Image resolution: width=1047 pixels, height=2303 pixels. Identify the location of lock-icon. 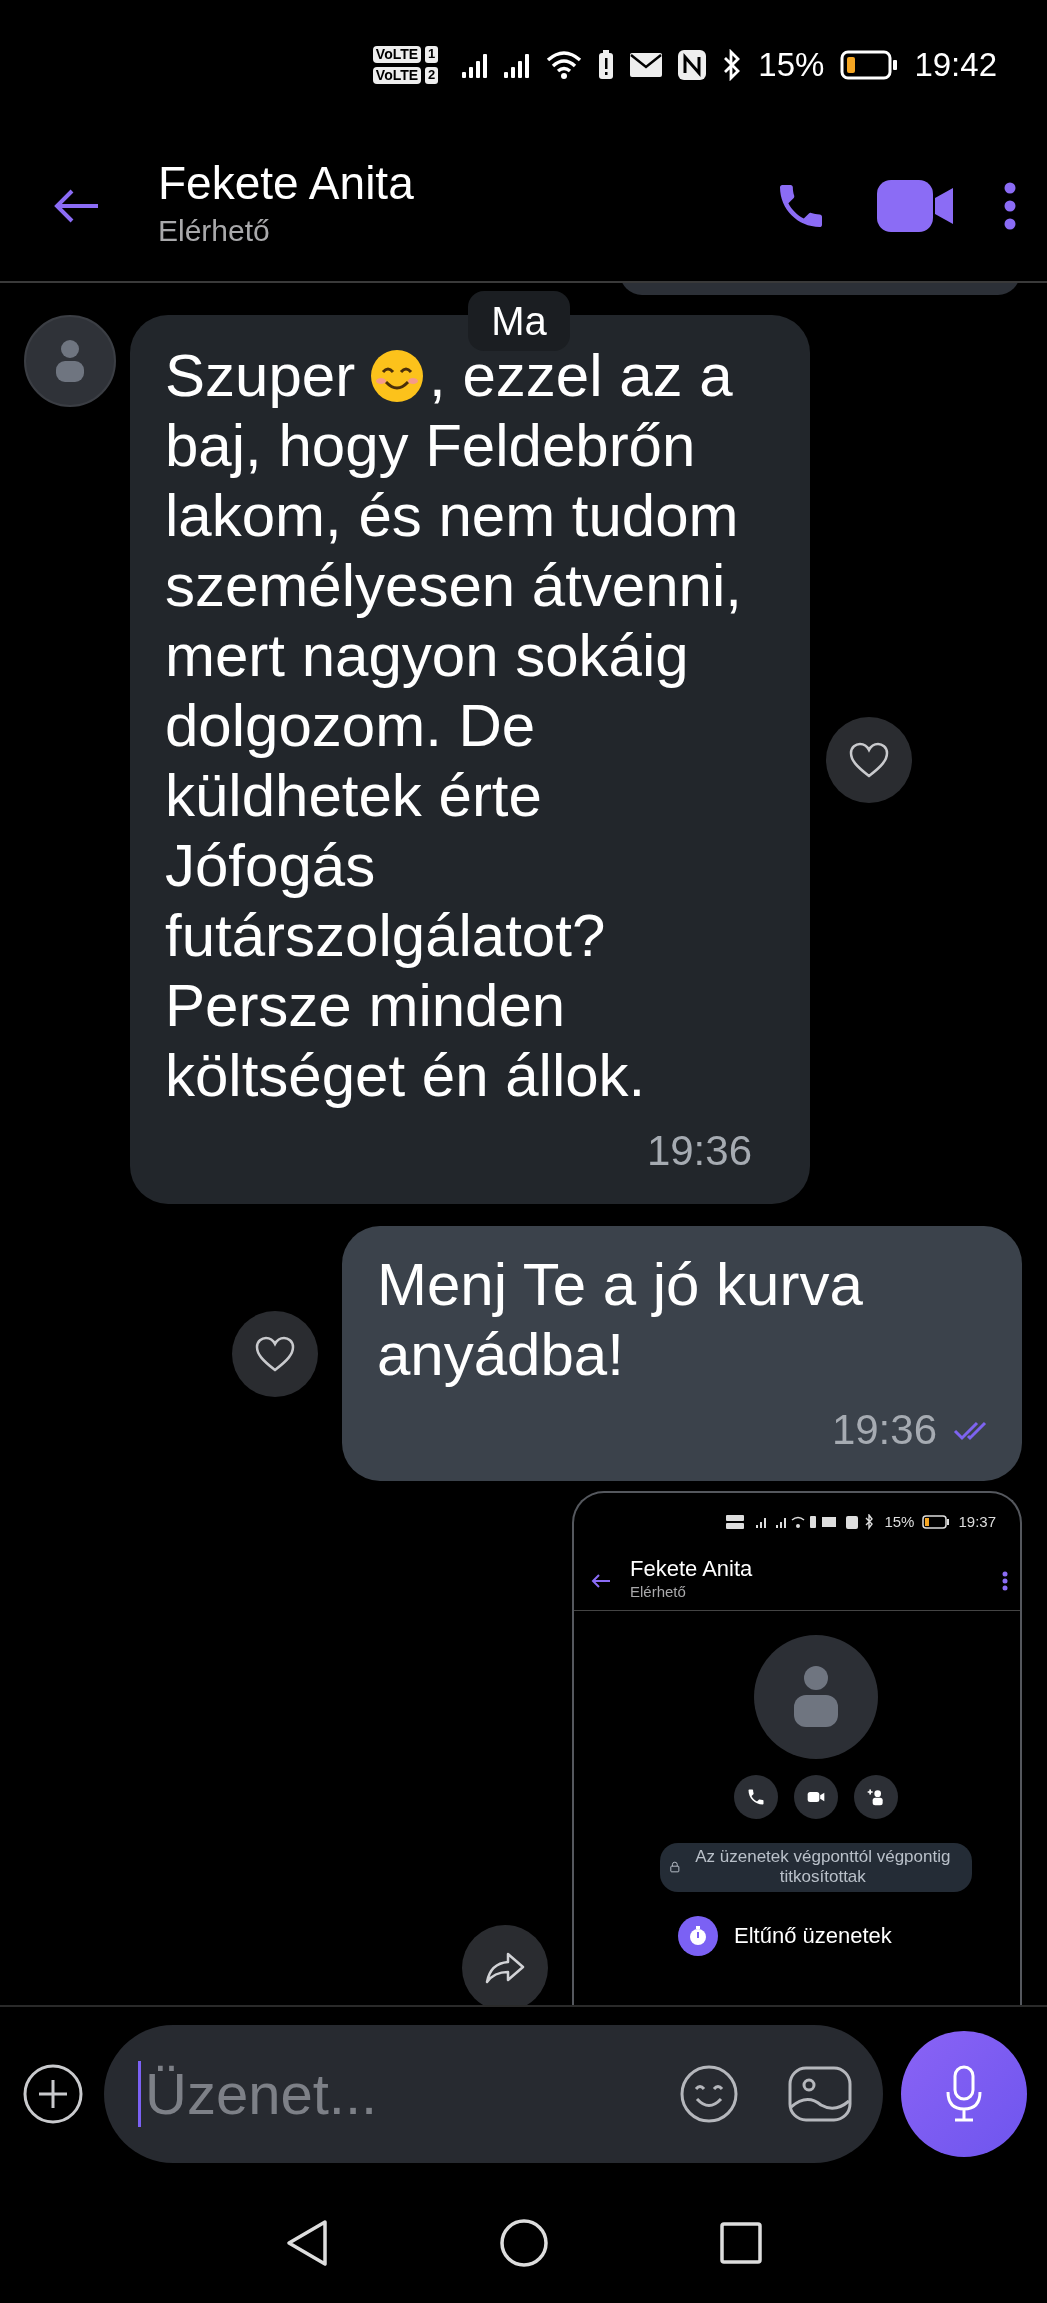
(675, 1867).